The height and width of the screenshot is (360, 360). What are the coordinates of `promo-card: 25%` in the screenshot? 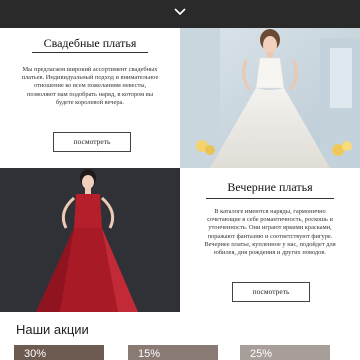 It's located at (285, 352).